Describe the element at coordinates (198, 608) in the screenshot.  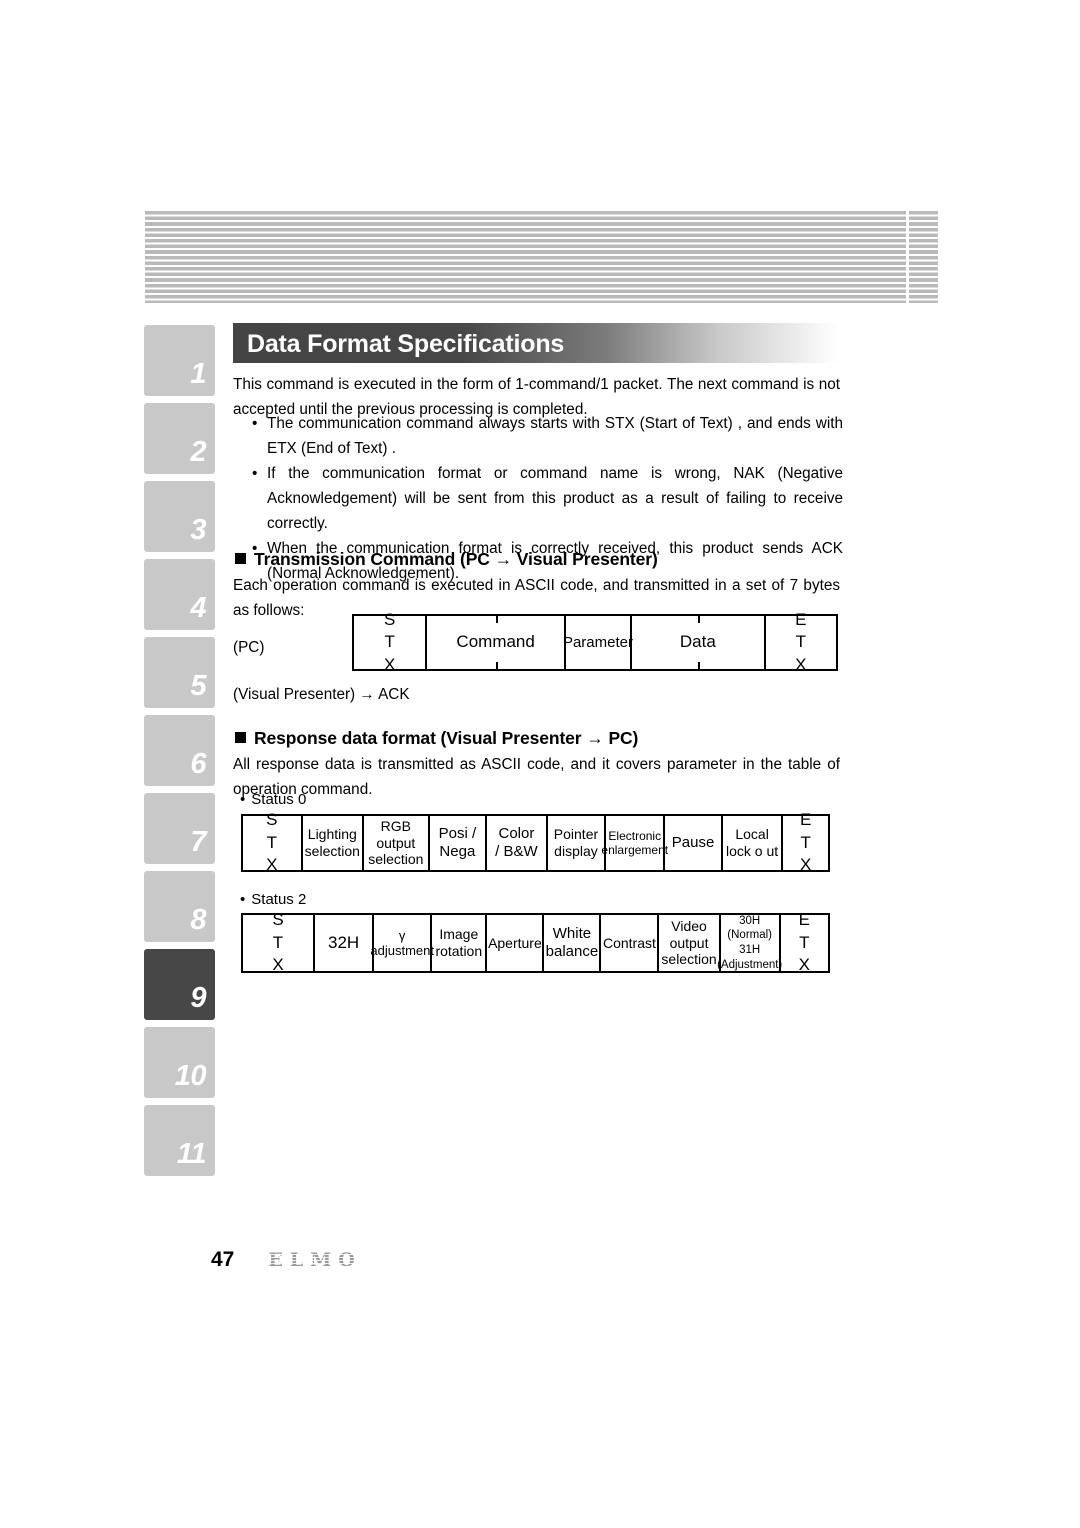
I see `sidebar-tab-label: 4` at that location.